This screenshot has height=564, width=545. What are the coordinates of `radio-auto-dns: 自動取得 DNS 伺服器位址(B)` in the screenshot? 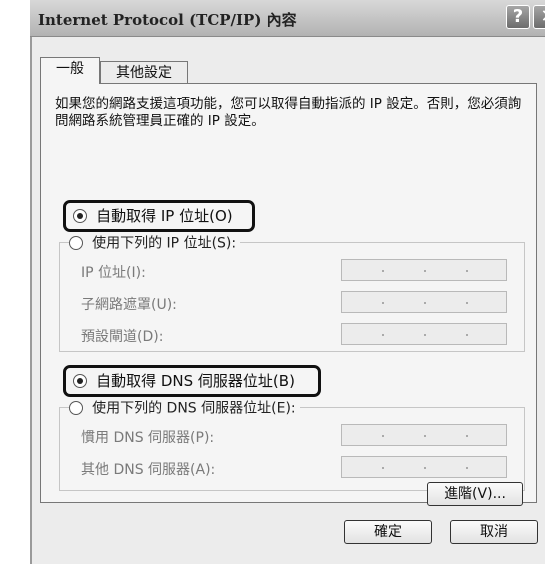 It's located at (184, 381).